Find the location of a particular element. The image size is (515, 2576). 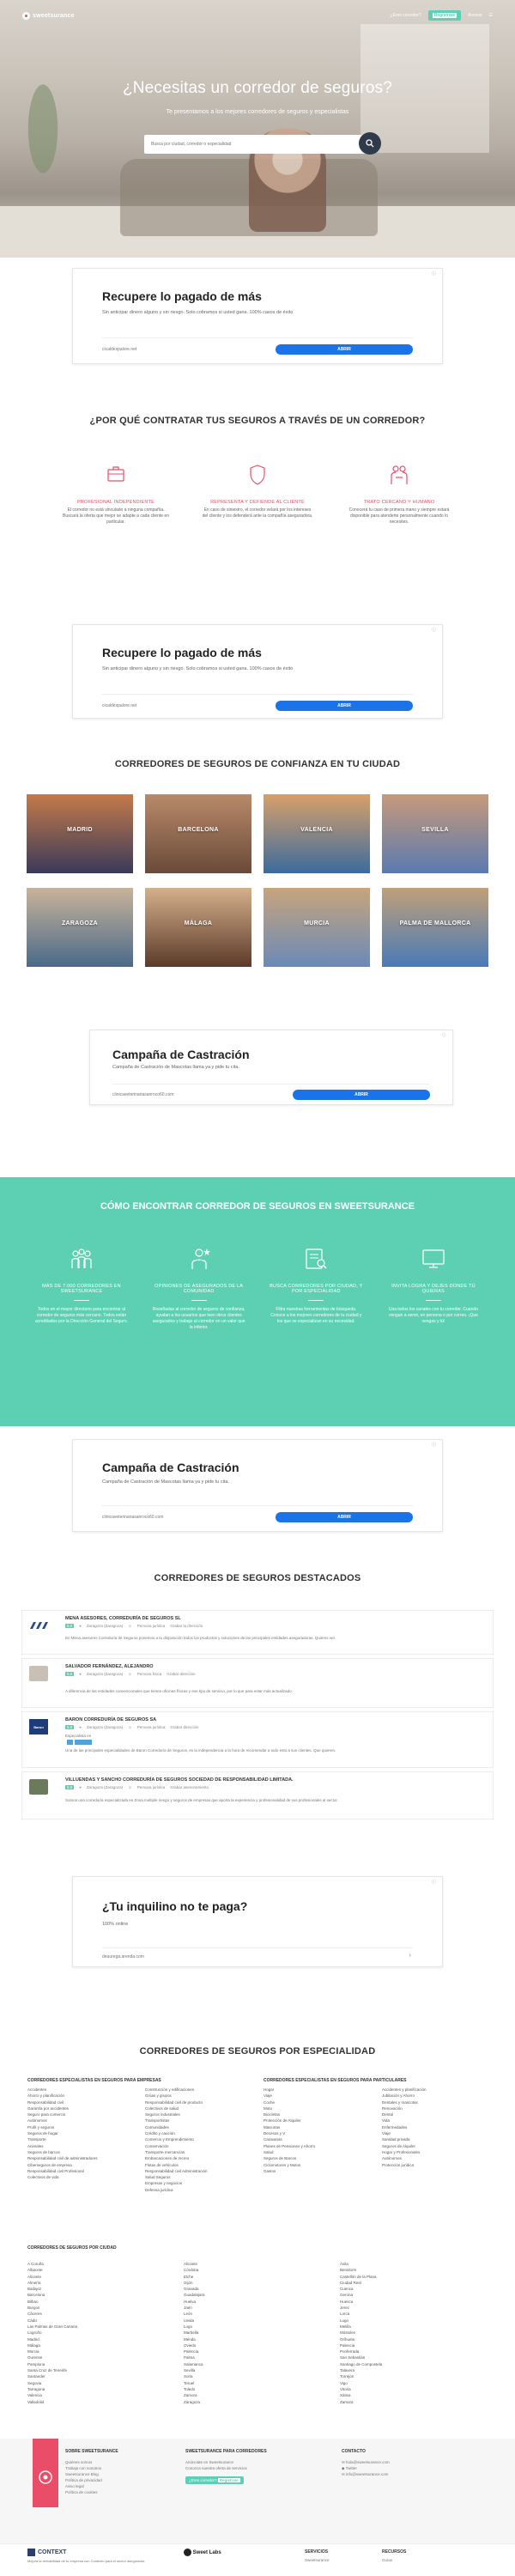

specialty-link: Responsabilidad civil de administradores is located at coordinates (87, 2158).